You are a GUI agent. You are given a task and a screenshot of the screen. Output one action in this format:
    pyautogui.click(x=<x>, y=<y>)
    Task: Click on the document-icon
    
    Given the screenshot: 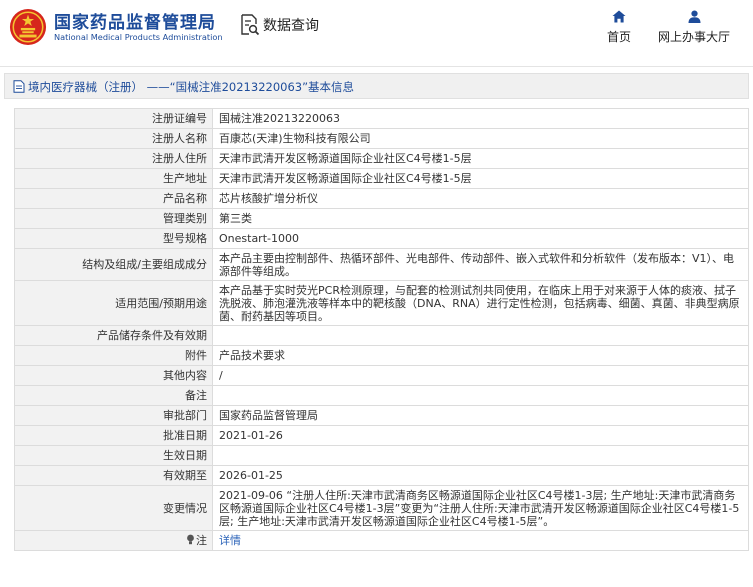 What is the action you would take?
    pyautogui.click(x=19, y=86)
    